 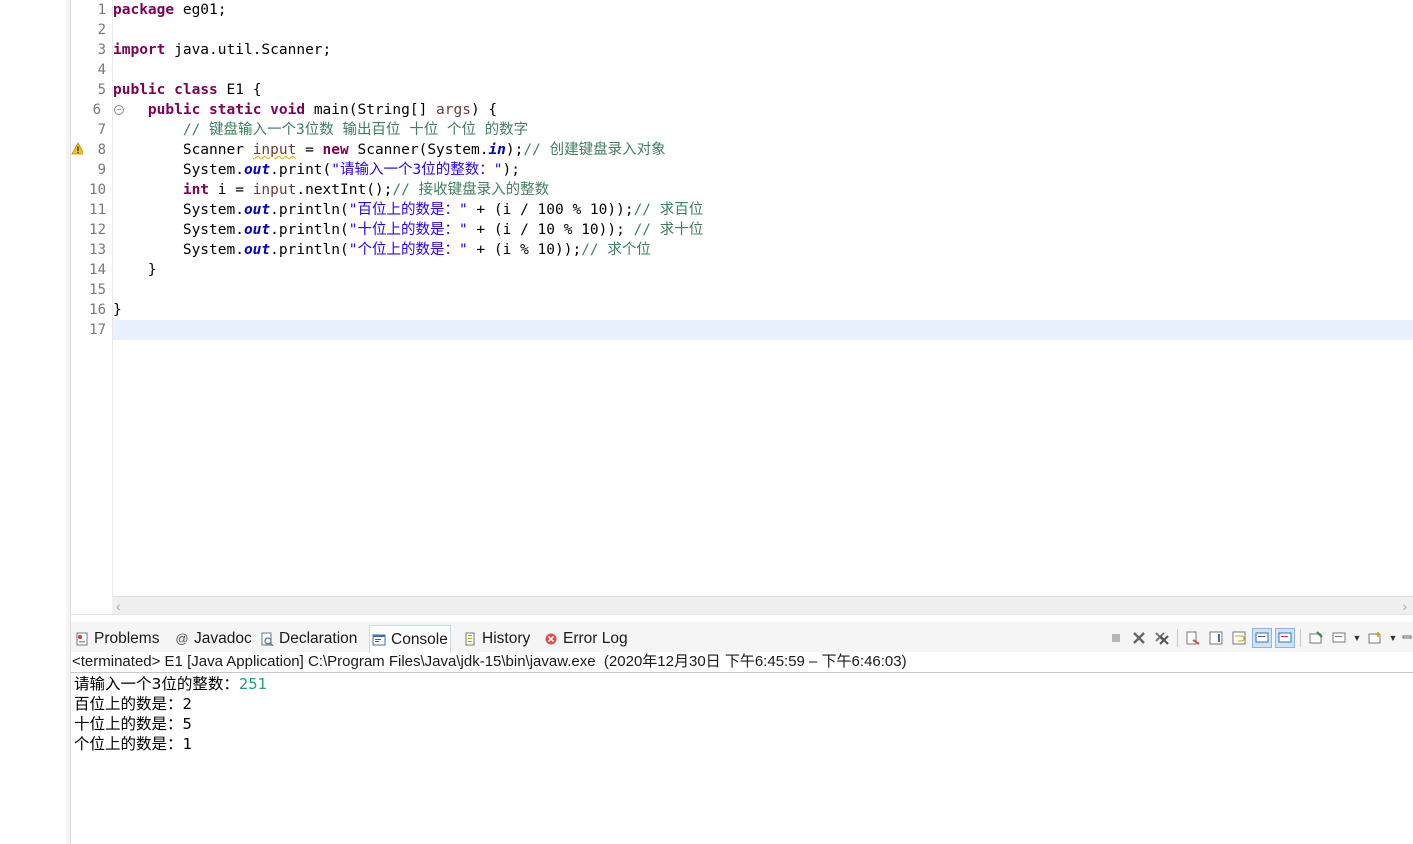 I want to click on code-line-10: int i = input.nextInt();// 接收键盘录入的整数, so click(x=366, y=190).